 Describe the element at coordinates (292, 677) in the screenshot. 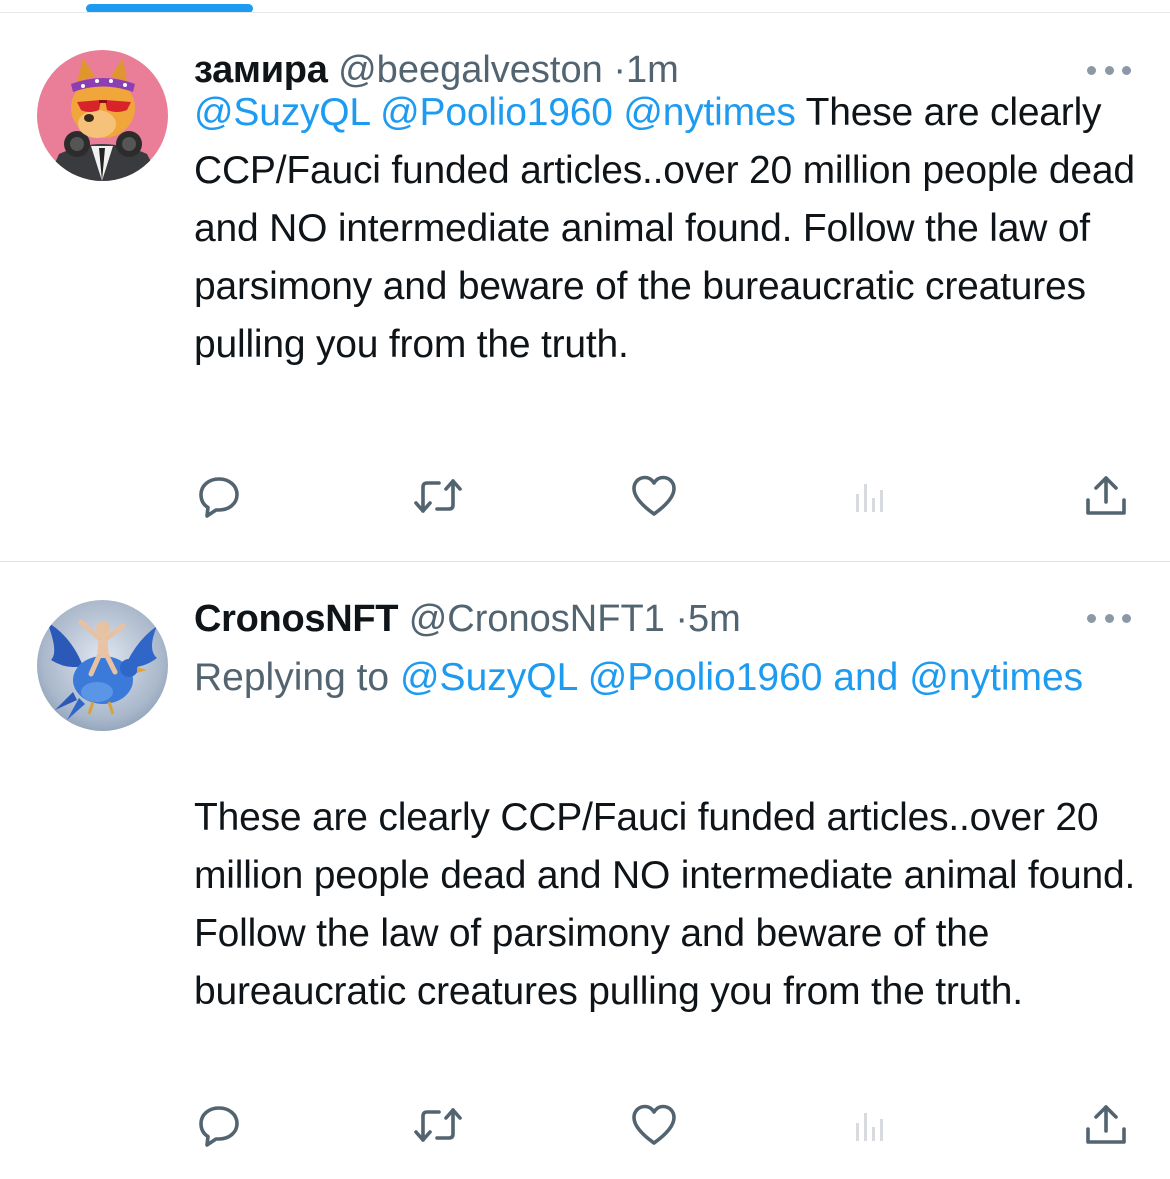

I see `replying-to-label: Replying to` at that location.